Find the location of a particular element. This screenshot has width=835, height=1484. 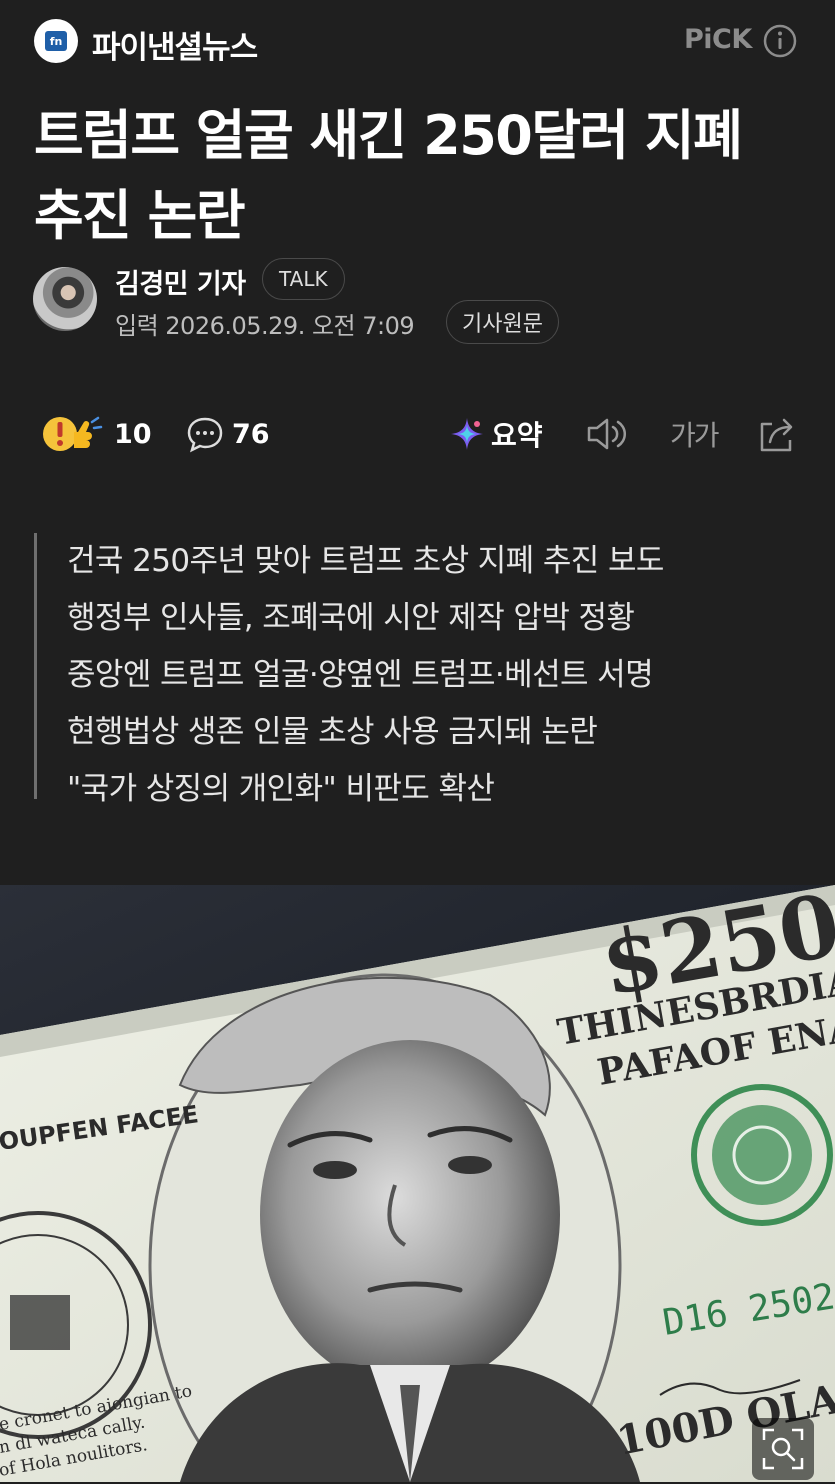

ai-summary-icon is located at coordinates (467, 434).